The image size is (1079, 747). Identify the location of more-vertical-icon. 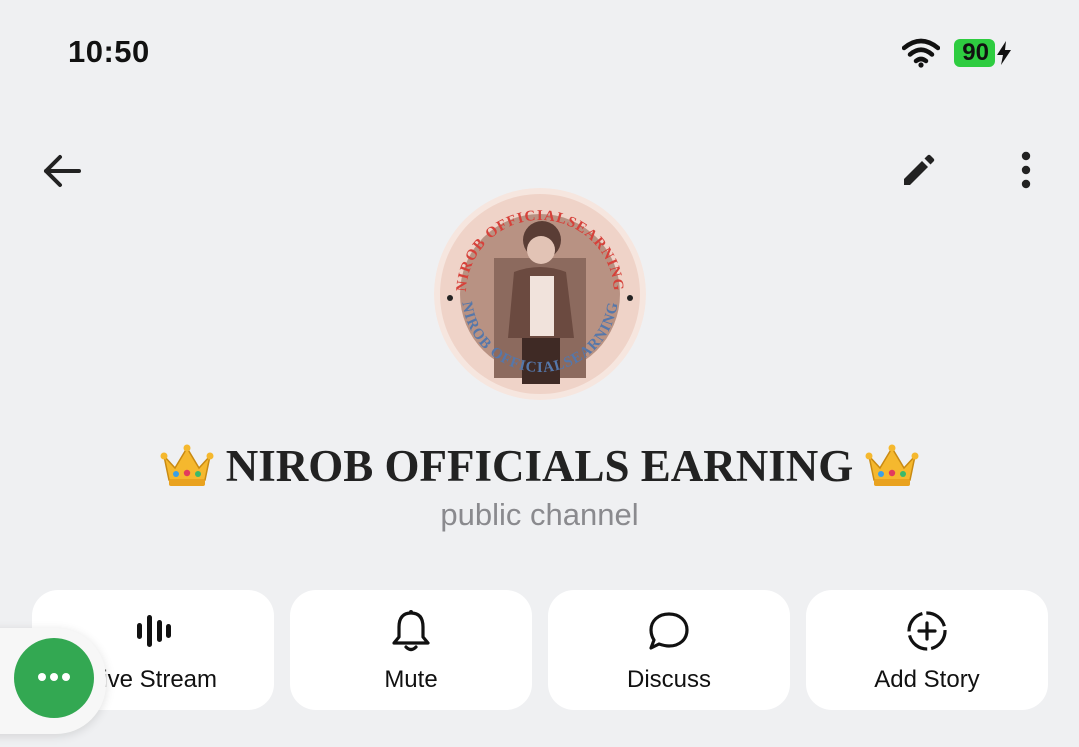
(1026, 172).